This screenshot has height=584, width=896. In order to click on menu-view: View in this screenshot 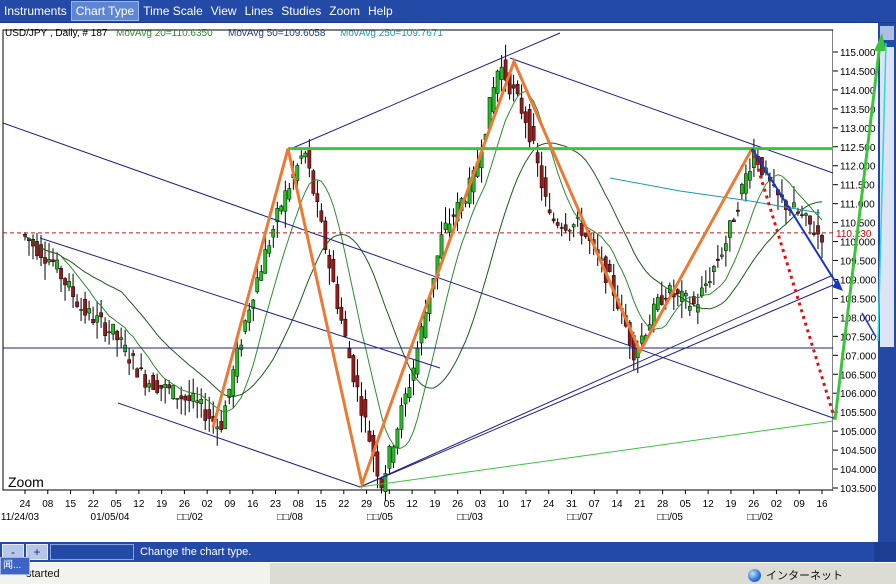, I will do `click(224, 11)`.